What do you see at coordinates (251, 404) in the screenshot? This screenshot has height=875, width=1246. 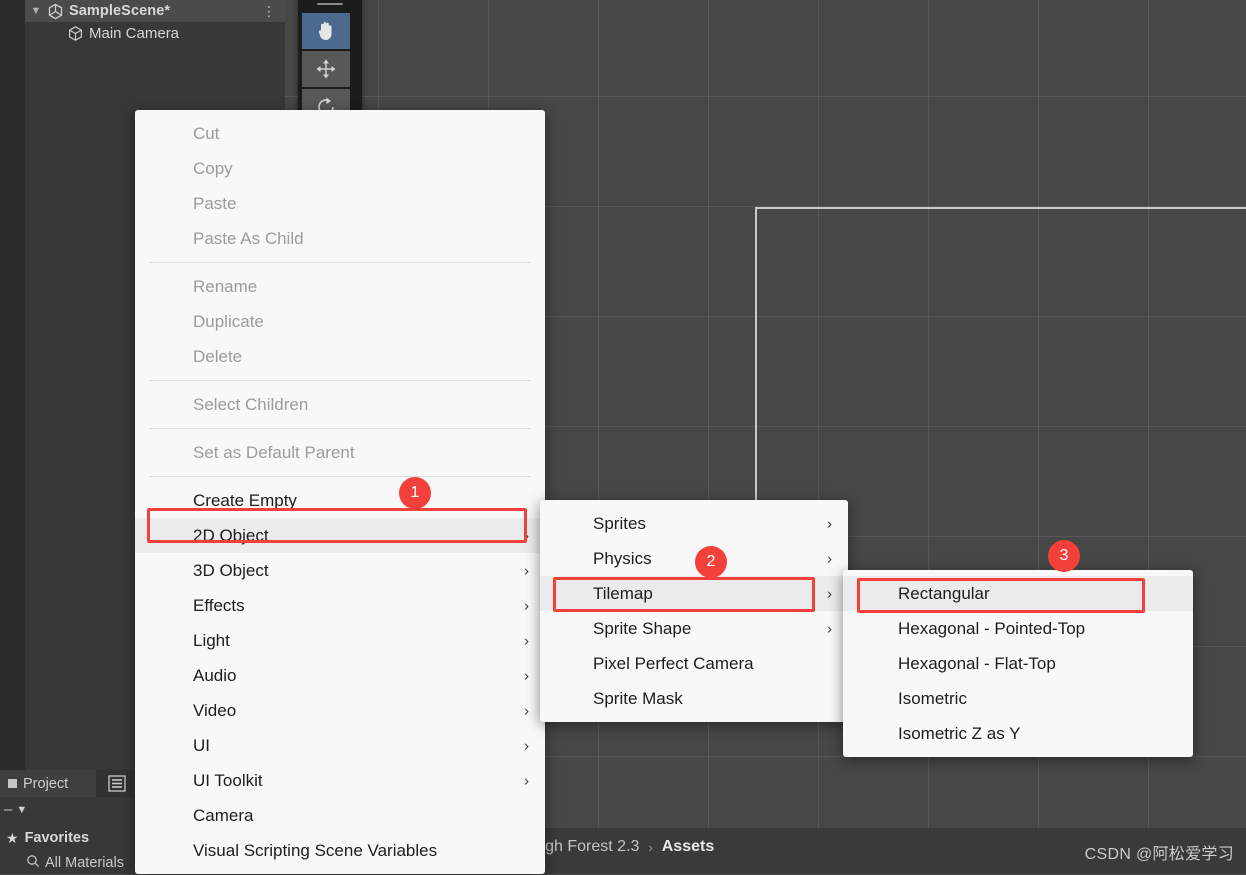 I see `menu-item-label: Select Children` at bounding box center [251, 404].